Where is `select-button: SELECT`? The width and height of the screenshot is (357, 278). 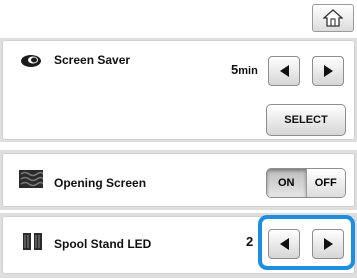
select-button: SELECT is located at coordinates (306, 120).